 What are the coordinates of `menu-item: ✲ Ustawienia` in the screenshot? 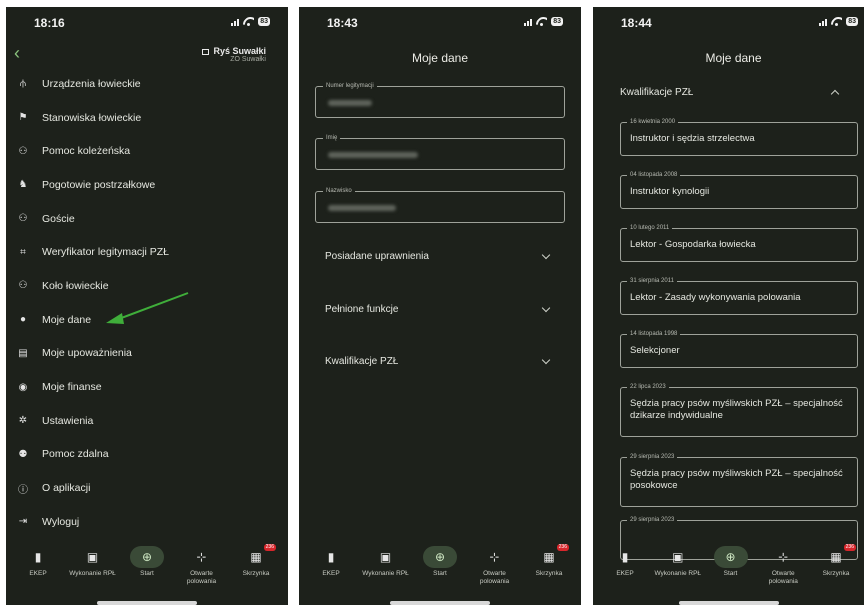 It's located at (147, 421).